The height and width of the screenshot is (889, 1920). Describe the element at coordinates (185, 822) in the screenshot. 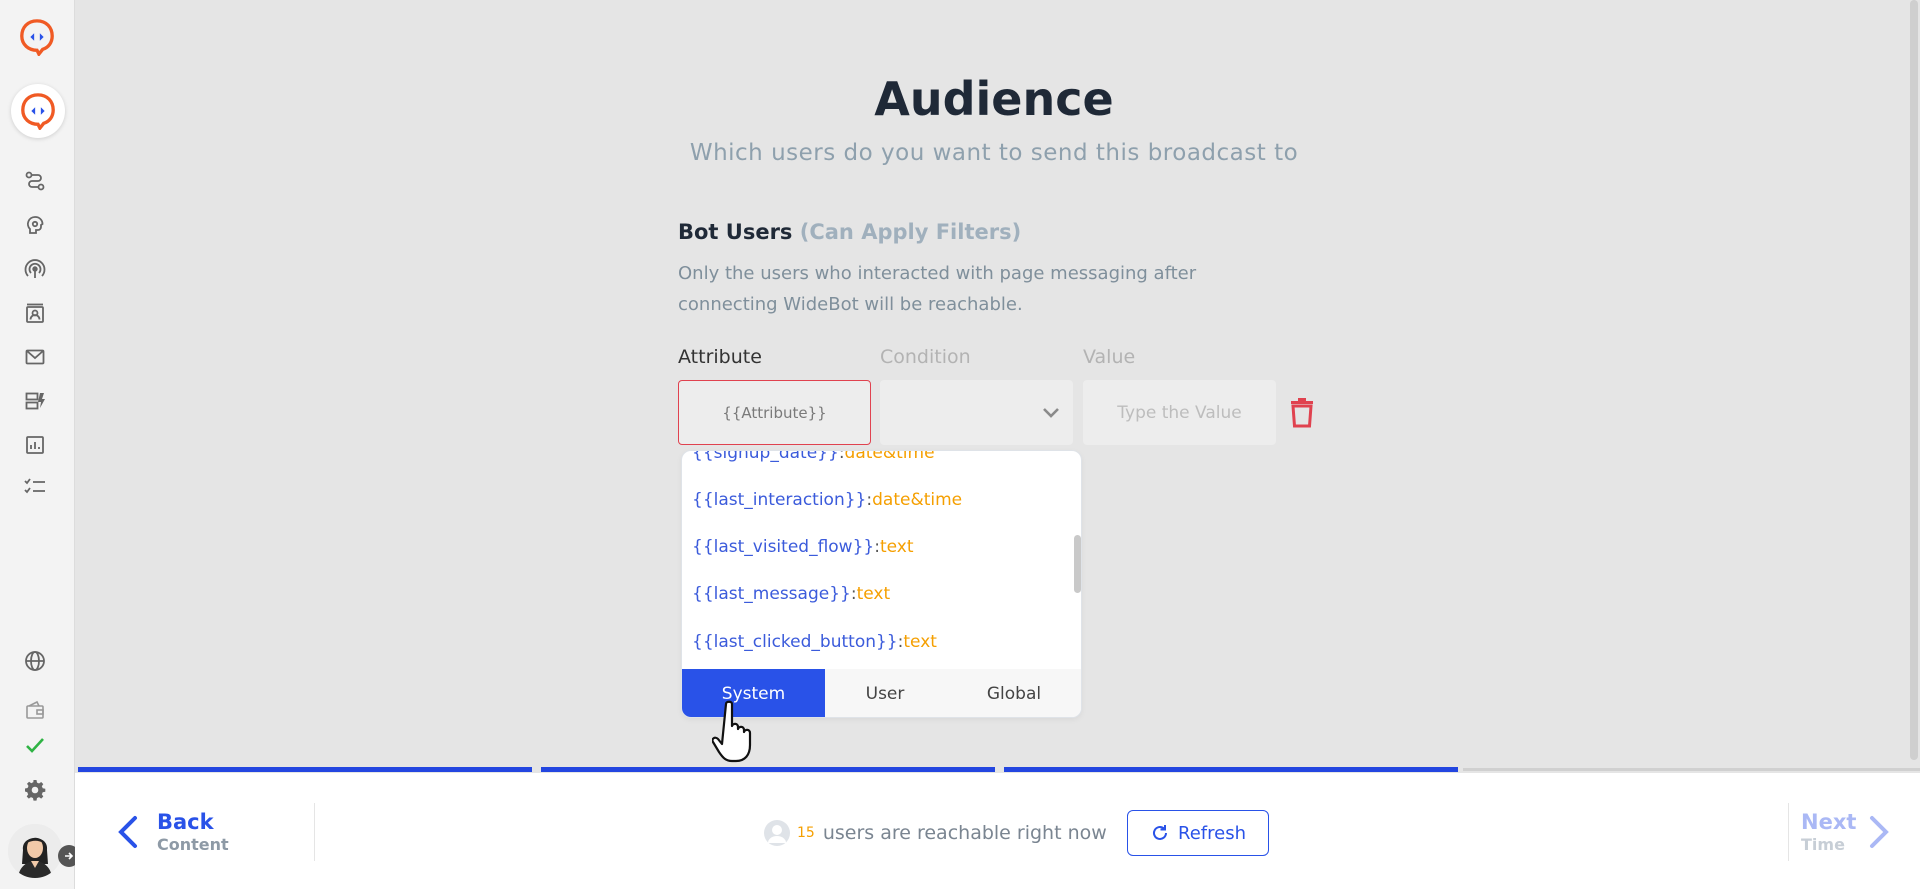

I see `back-label: Back` at that location.